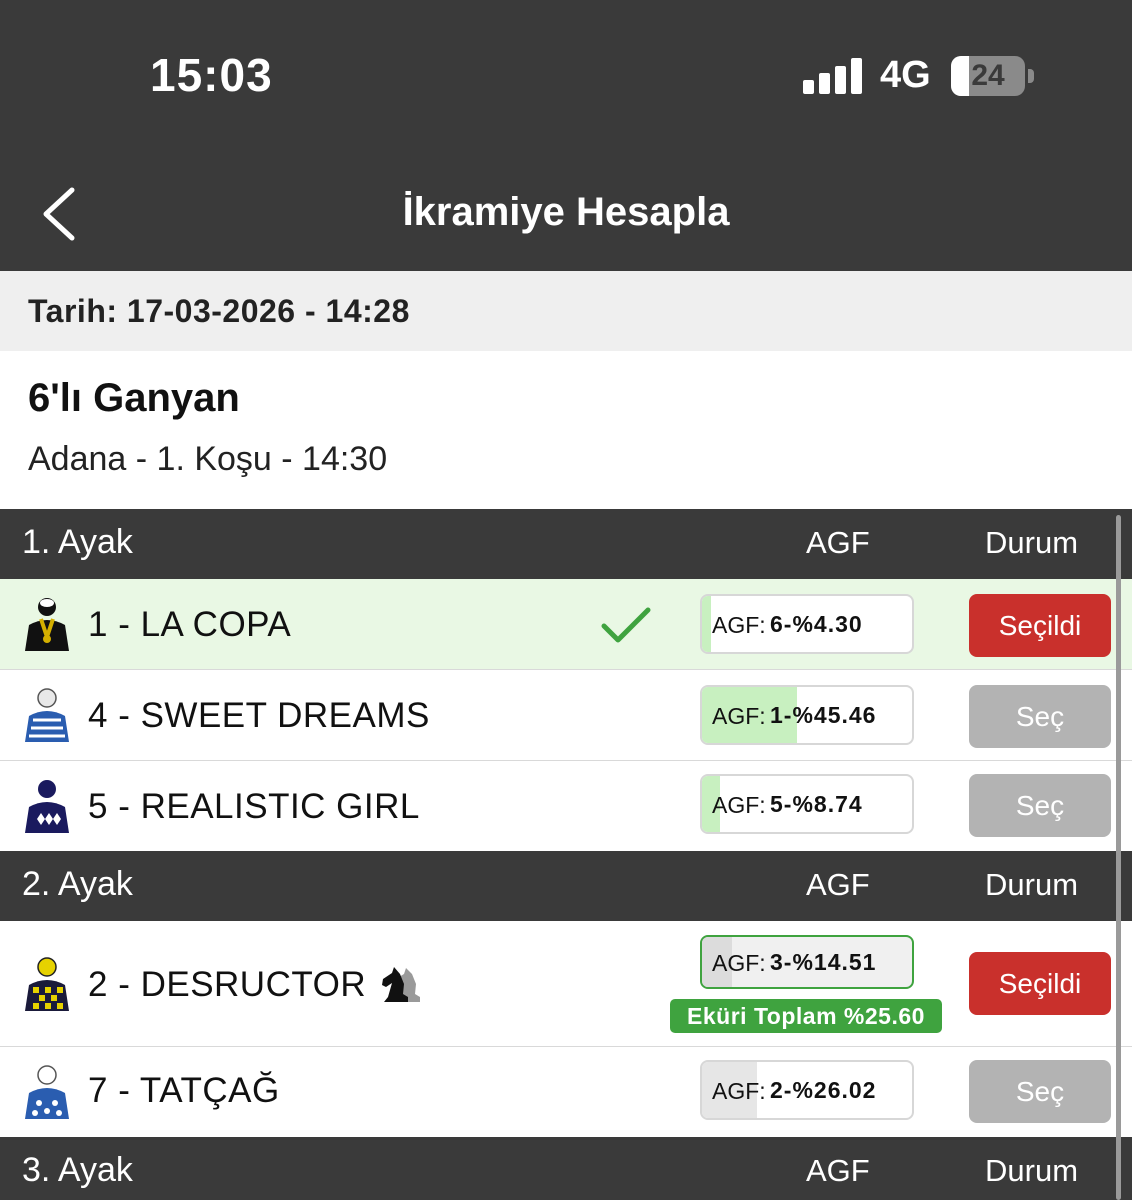 The width and height of the screenshot is (1132, 1200). Describe the element at coordinates (1118, 857) in the screenshot. I see `scrollbar` at that location.